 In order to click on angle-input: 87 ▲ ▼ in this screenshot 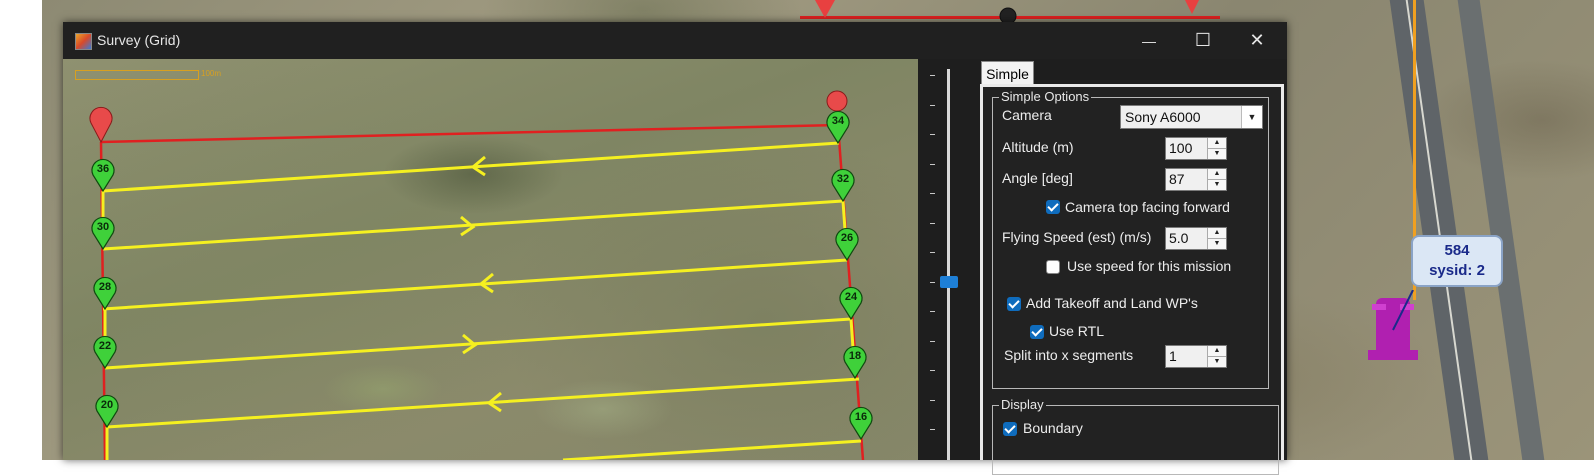, I will do `click(1196, 179)`.